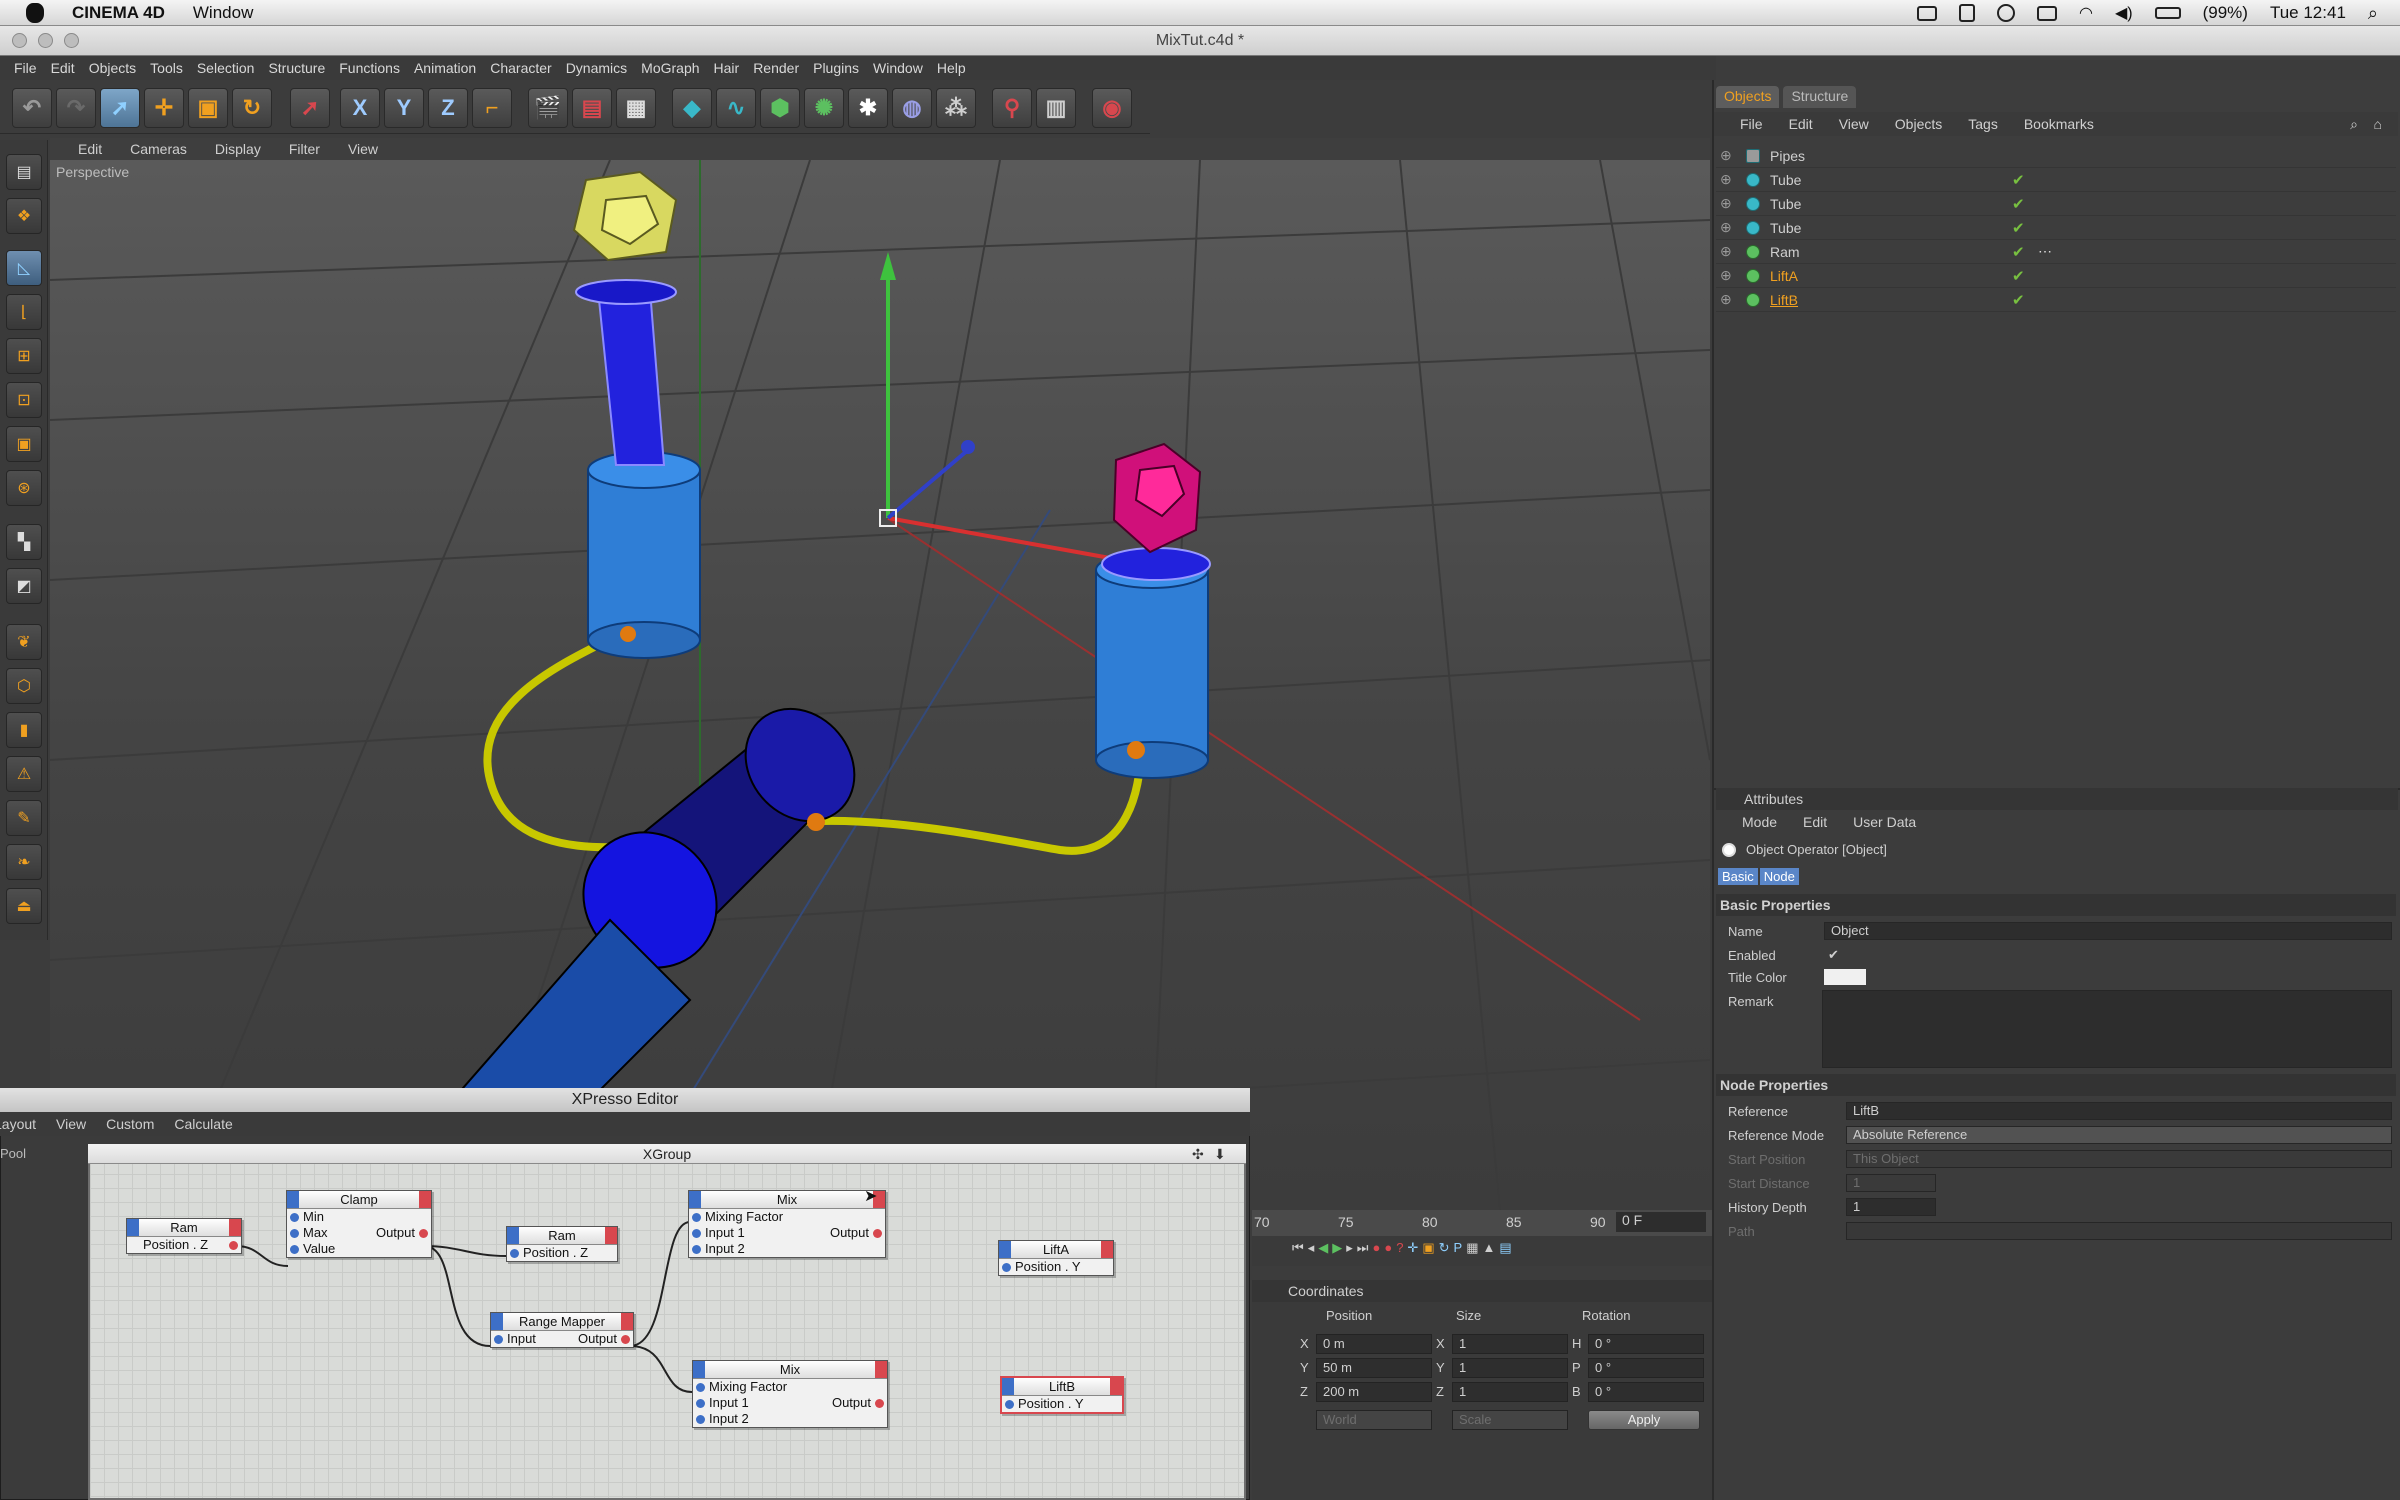  Describe the element at coordinates (636, 108) in the screenshot. I see `render-settings-icon: ▦` at that location.